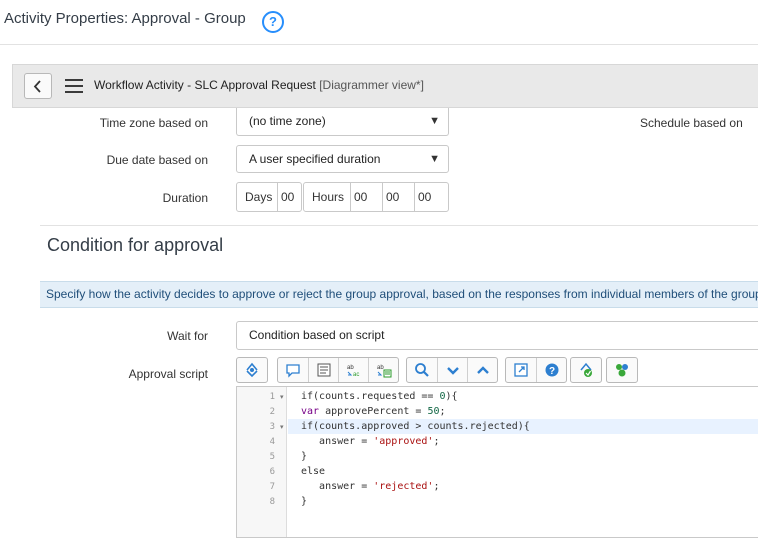  Describe the element at coordinates (323, 370) in the screenshot. I see `format-code-icon` at that location.